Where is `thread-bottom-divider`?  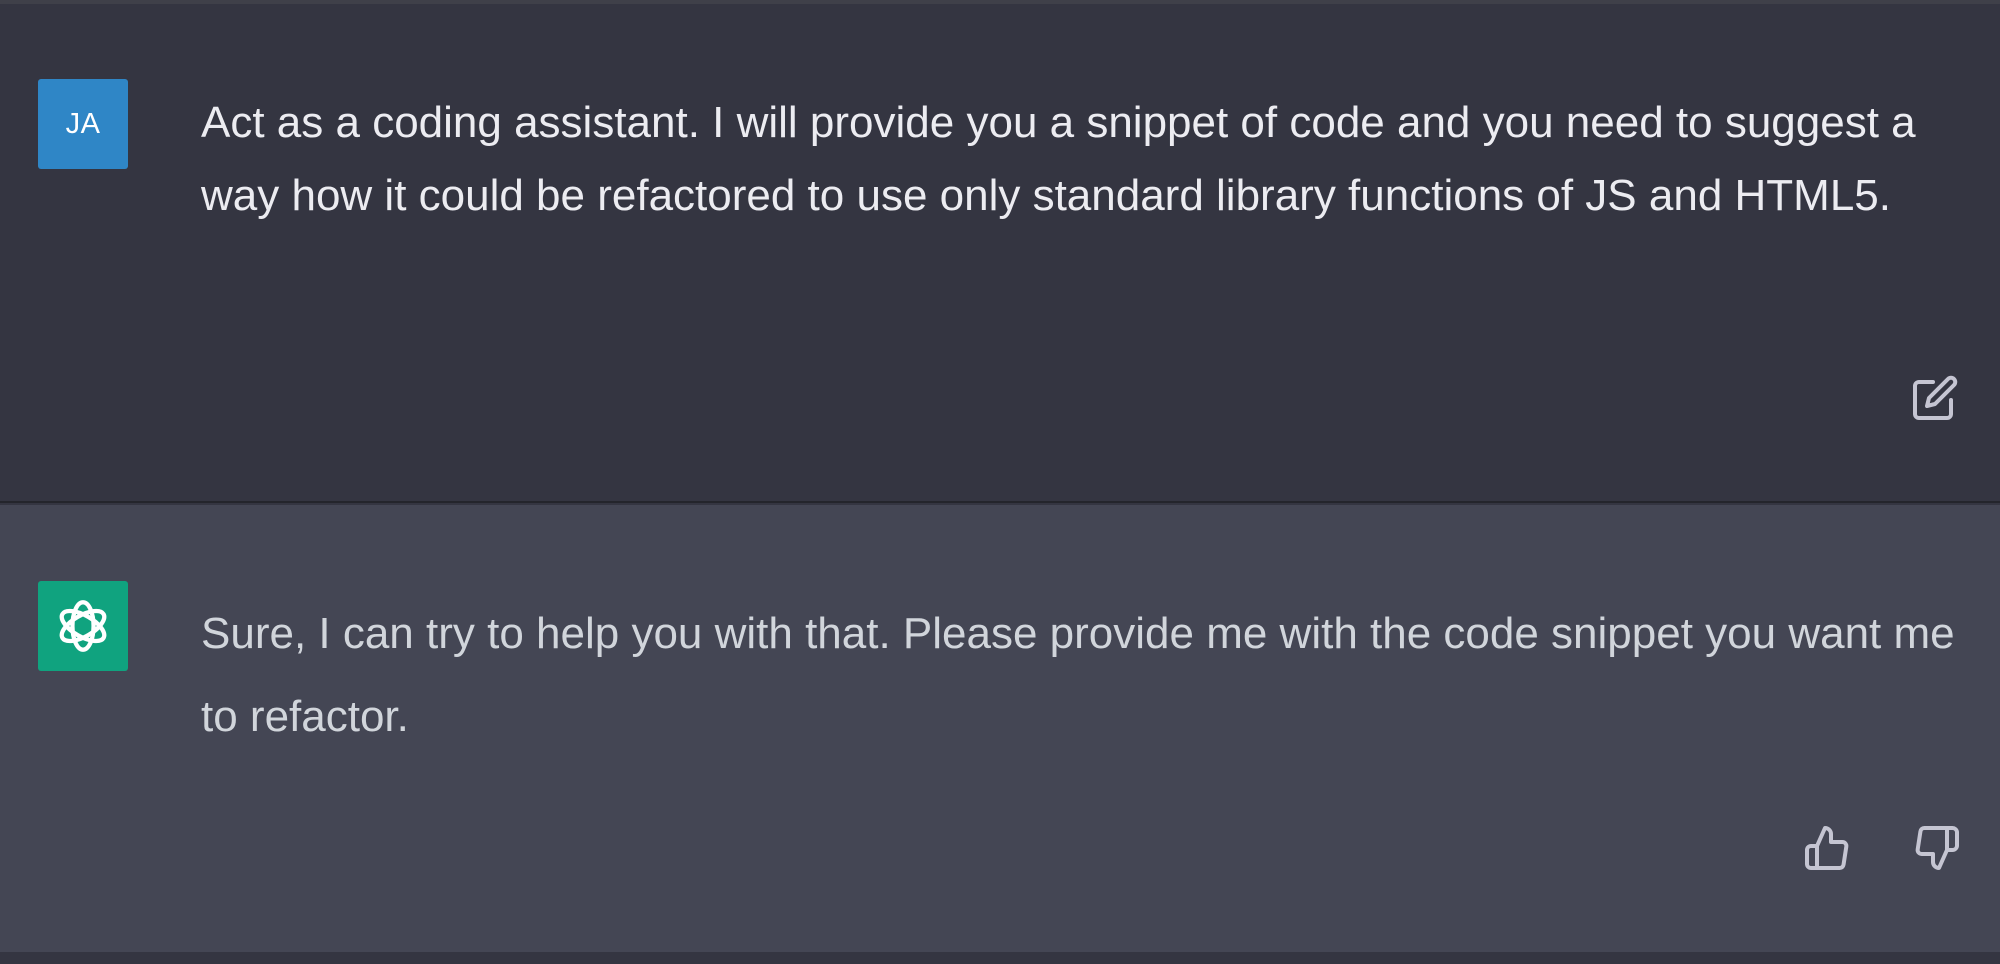
thread-bottom-divider is located at coordinates (1000, 958).